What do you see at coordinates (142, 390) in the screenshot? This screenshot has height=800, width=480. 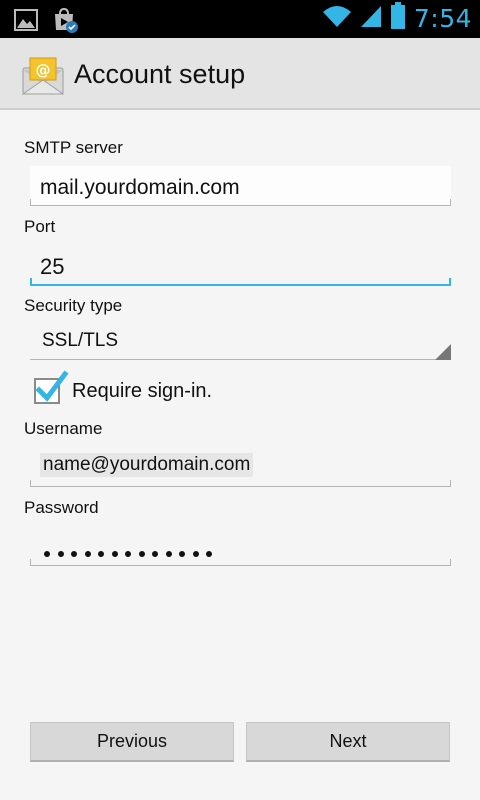 I see `require-signin-label: Require sign-in.` at bounding box center [142, 390].